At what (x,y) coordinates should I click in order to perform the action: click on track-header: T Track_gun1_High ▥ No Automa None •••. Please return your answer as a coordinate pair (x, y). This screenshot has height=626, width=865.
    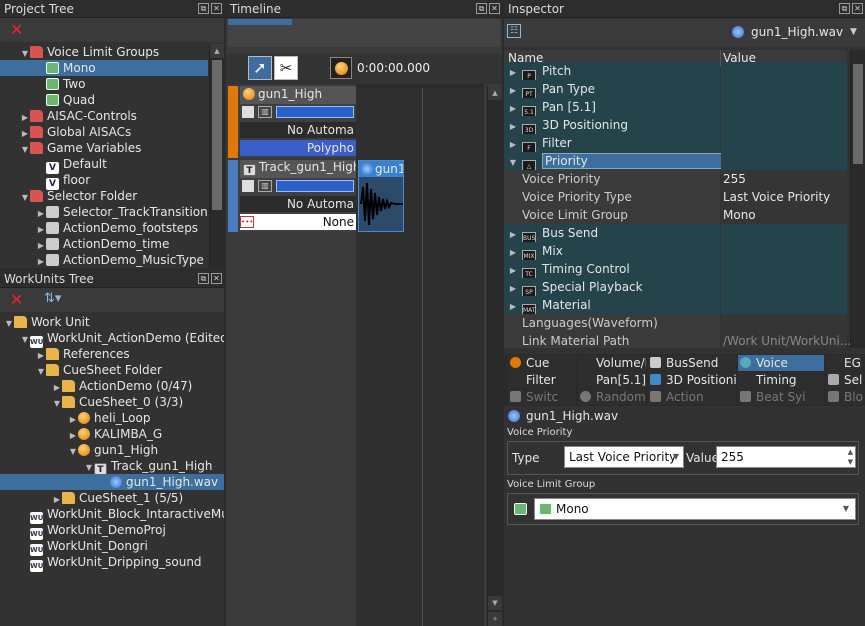
    Looking at the image, I should click on (292, 196).